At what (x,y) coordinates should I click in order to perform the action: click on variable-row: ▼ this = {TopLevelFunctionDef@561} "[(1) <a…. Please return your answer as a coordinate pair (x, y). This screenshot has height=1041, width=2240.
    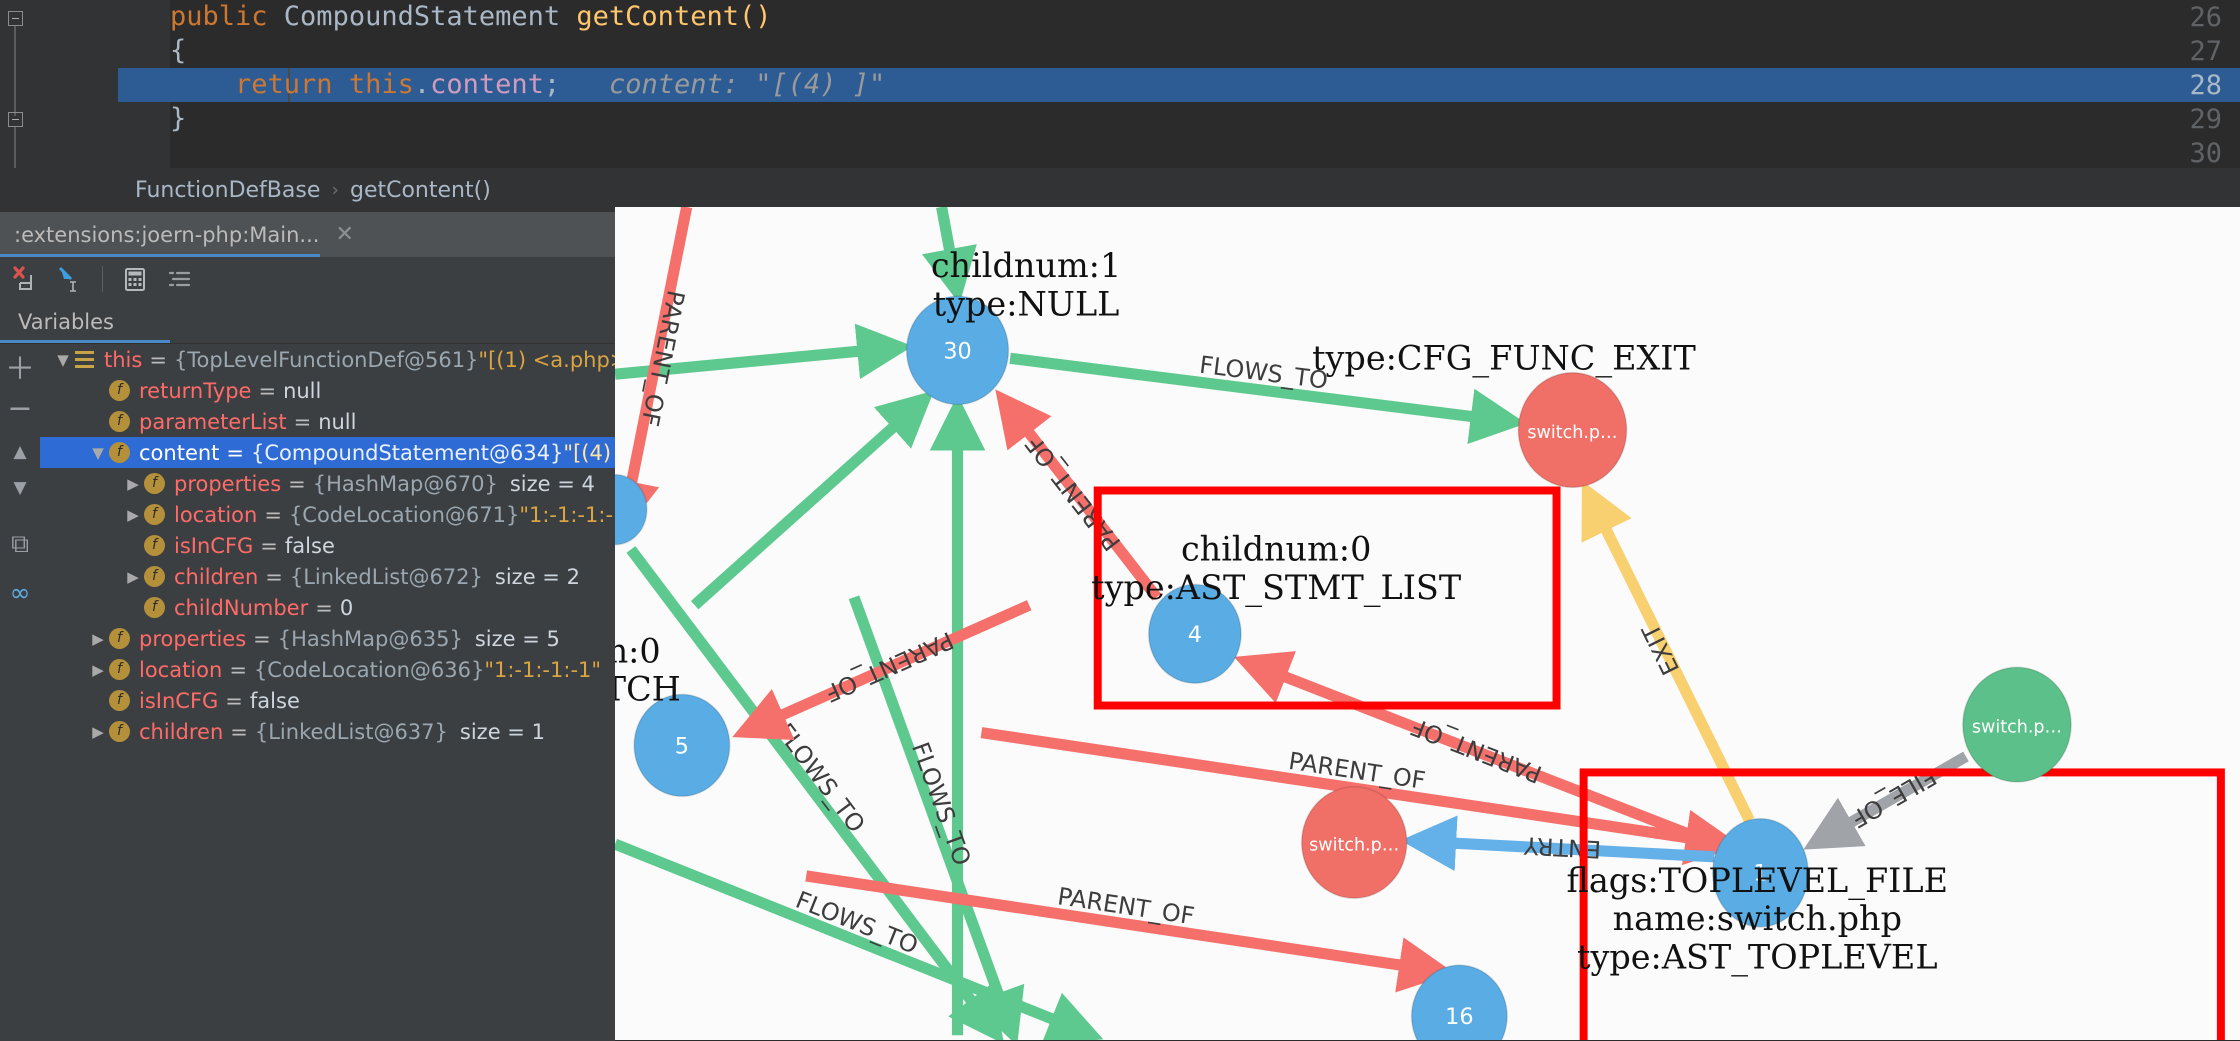
    Looking at the image, I should click on (327, 359).